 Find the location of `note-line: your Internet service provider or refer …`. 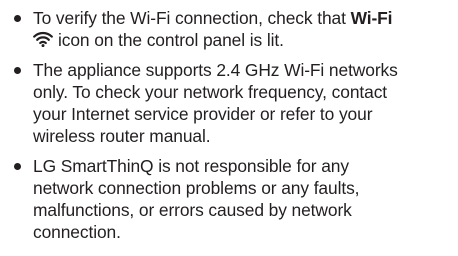

note-line: your Internet service provider or refer … is located at coordinates (203, 114).